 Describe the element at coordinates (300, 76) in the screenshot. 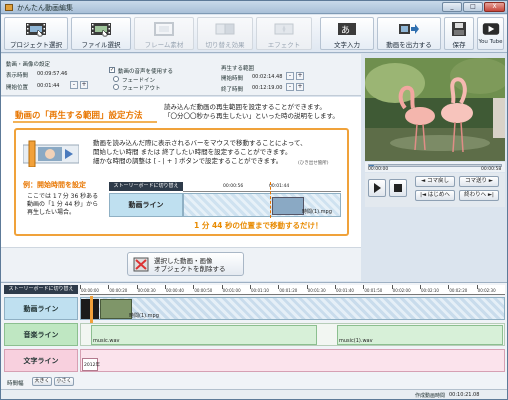

I see `range-start-plus-button: +` at that location.